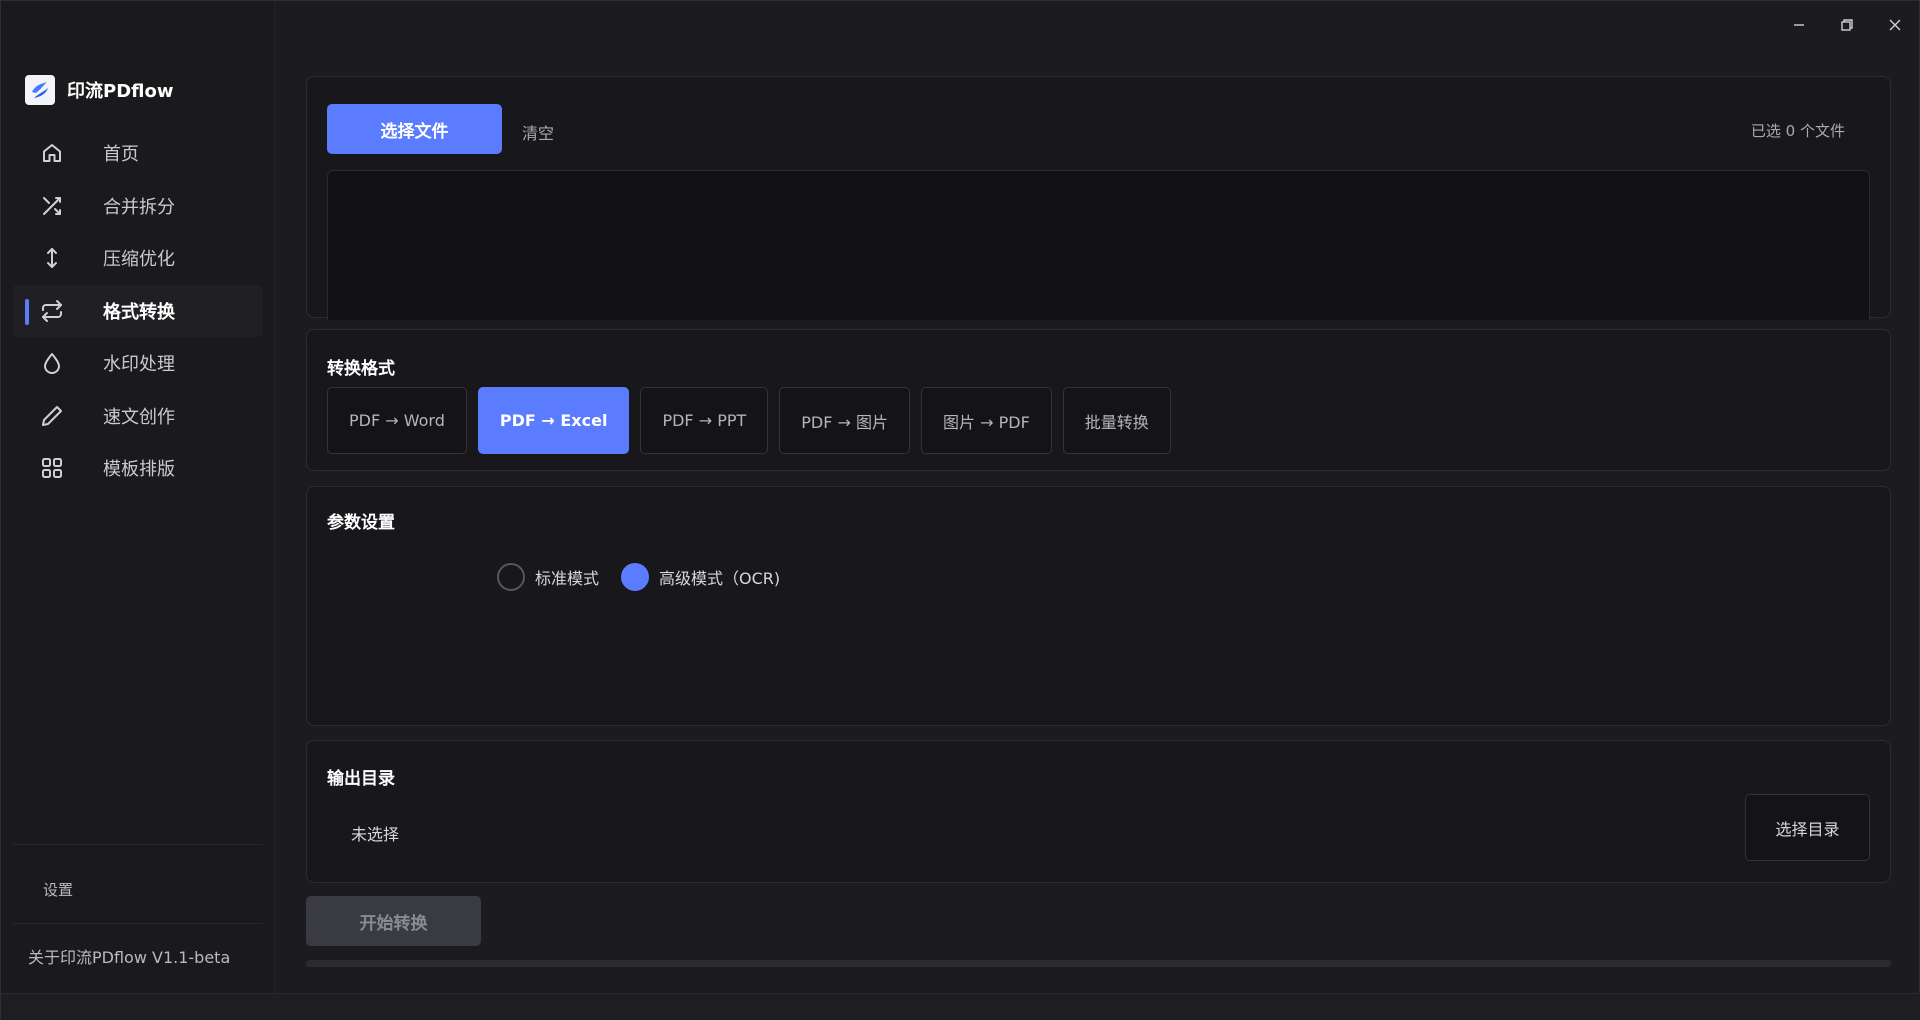  I want to click on radio-label: 标准模式, so click(567, 578).